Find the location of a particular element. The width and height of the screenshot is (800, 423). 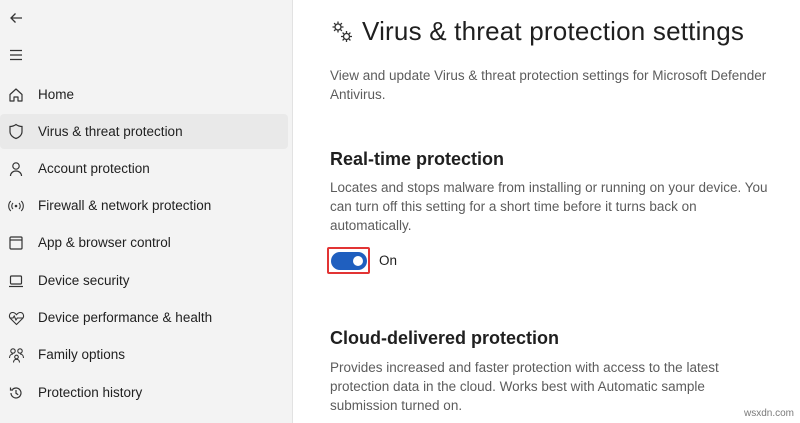

history-icon is located at coordinates (16, 393).